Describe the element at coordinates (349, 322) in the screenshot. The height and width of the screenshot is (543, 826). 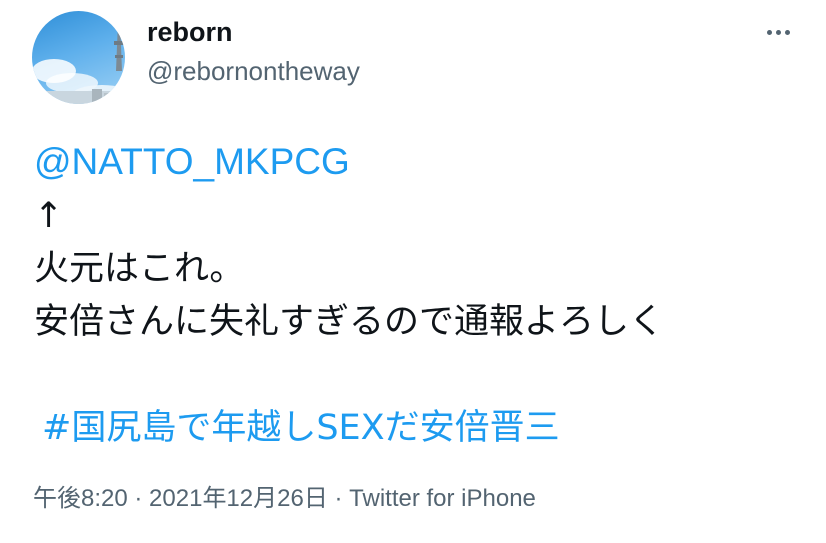
I see `tweet-line-2: 安倍さんに失礼すぎるので通報よろしく` at that location.